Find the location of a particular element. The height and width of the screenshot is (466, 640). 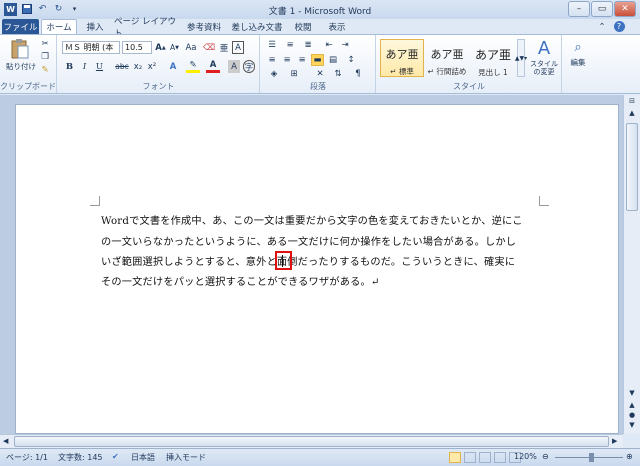

proofing-icon: ✔ is located at coordinates (115, 456).